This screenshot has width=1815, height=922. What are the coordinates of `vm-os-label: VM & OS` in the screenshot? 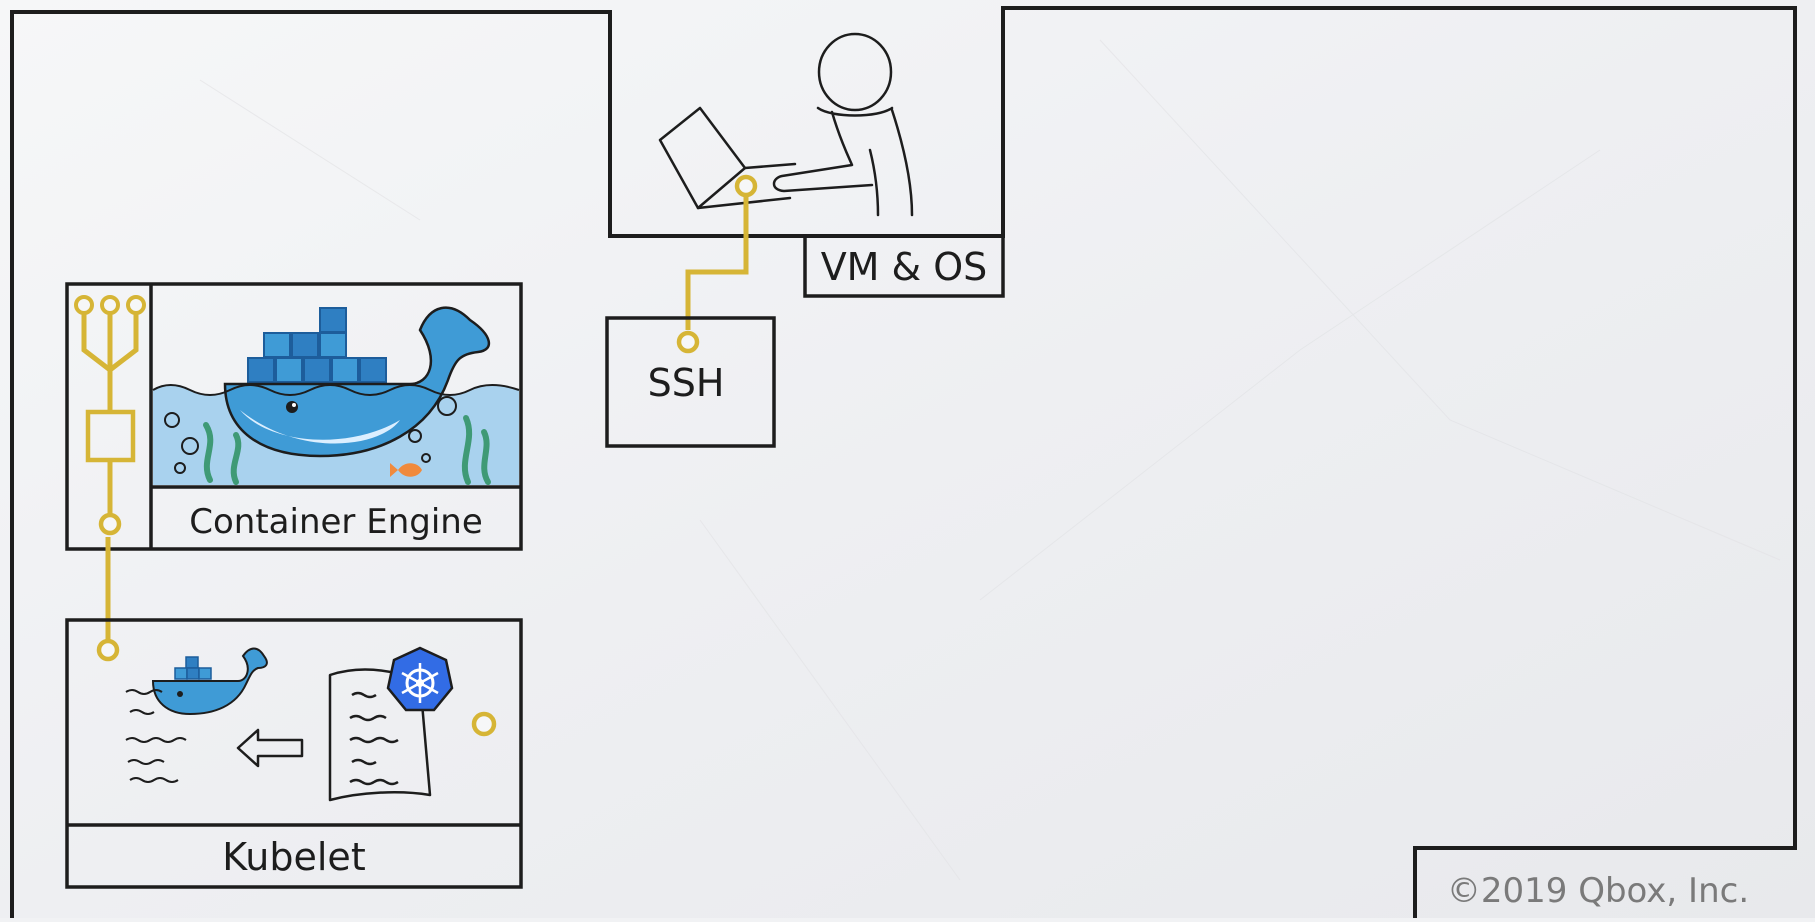 It's located at (904, 267).